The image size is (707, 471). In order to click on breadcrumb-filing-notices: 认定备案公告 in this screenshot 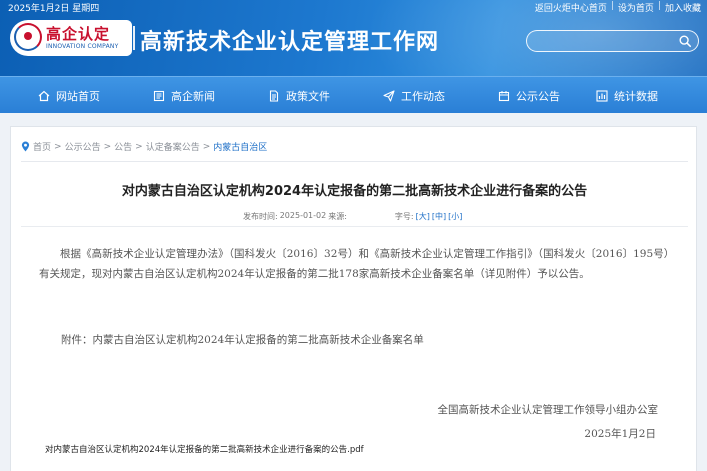, I will do `click(173, 146)`.